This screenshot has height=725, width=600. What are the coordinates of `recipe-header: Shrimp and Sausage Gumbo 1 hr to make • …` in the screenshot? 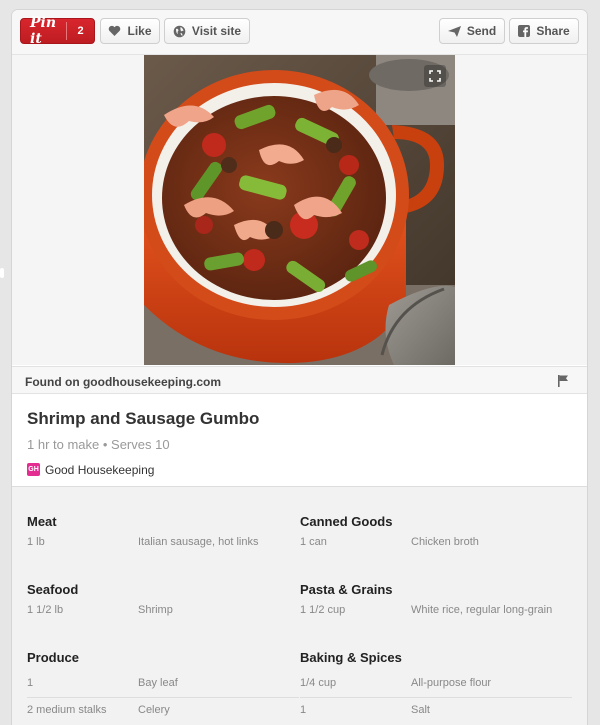 It's located at (299, 440).